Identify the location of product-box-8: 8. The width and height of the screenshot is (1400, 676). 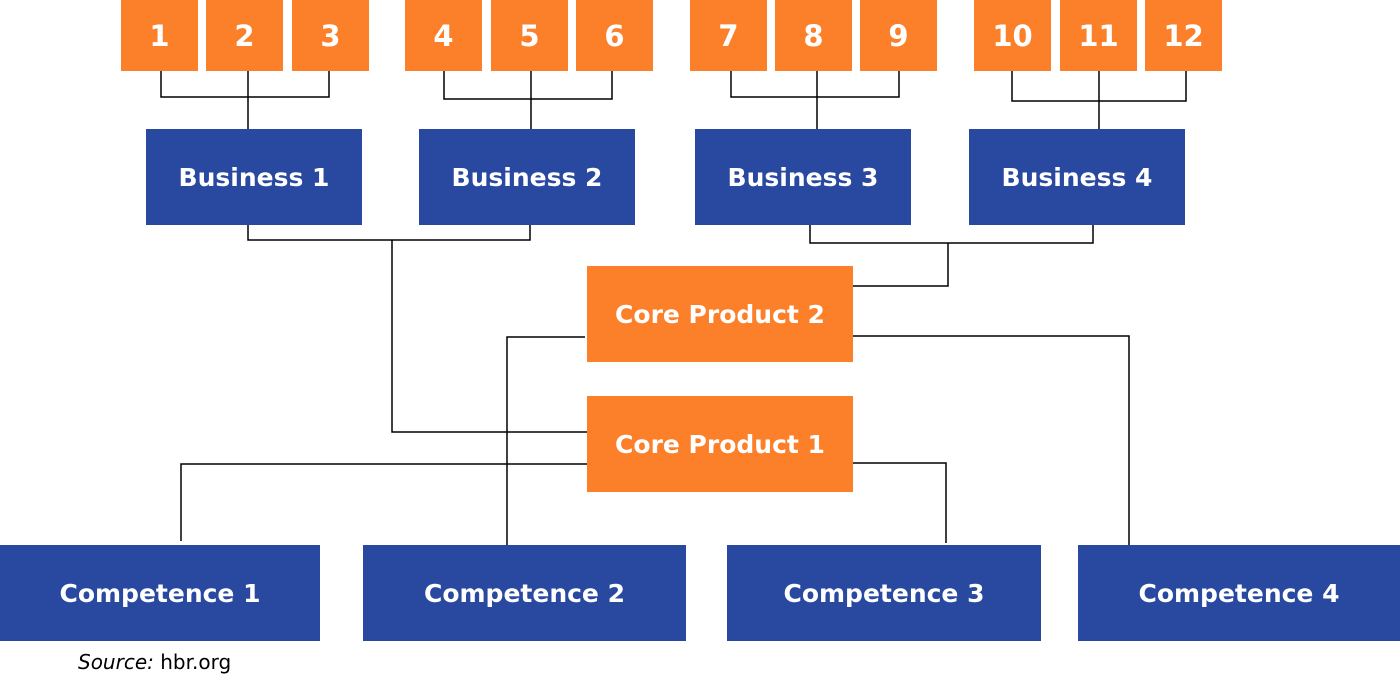
(813, 35).